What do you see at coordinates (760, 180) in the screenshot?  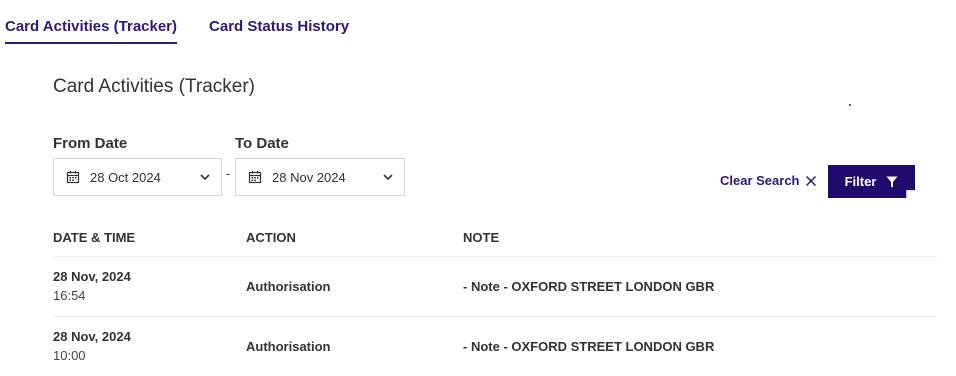 I see `clear-search-label: Clear Search` at bounding box center [760, 180].